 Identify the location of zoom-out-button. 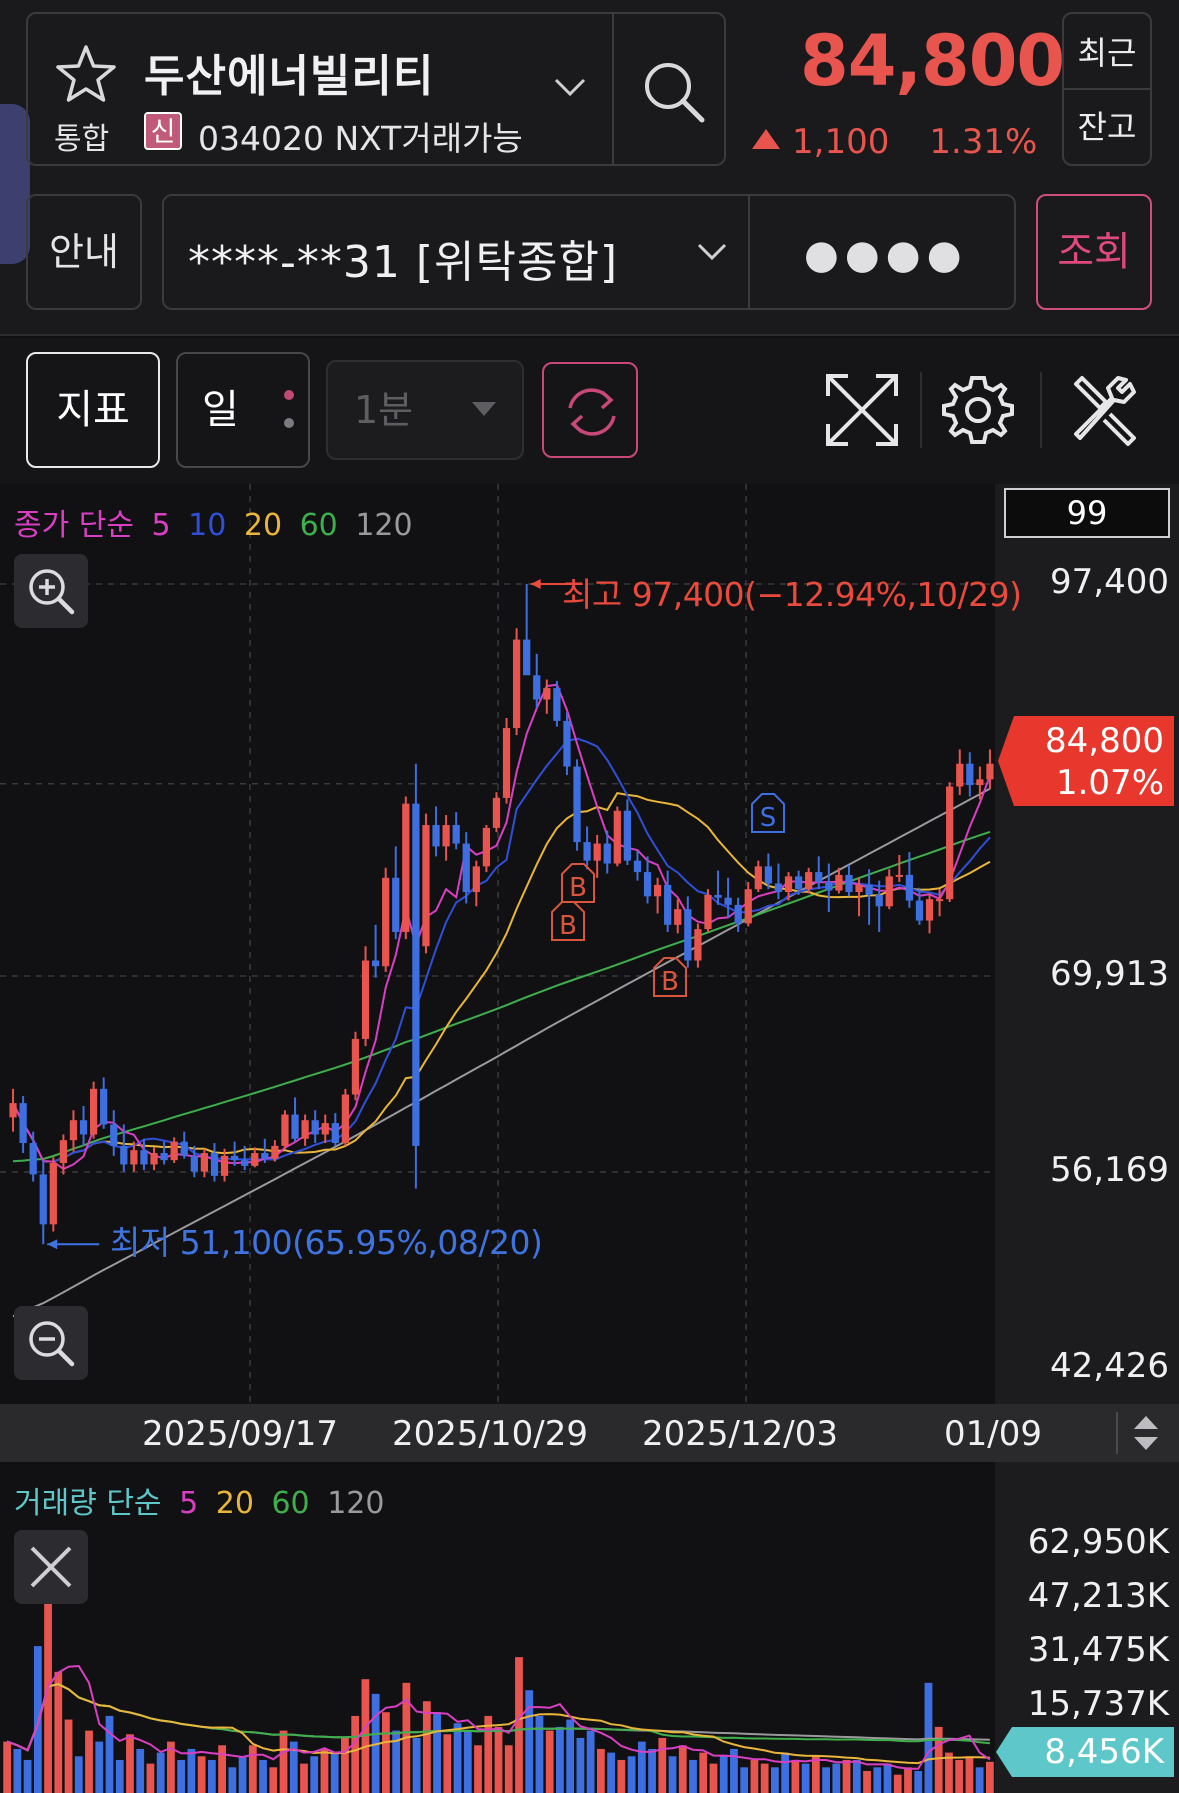
(51, 1343).